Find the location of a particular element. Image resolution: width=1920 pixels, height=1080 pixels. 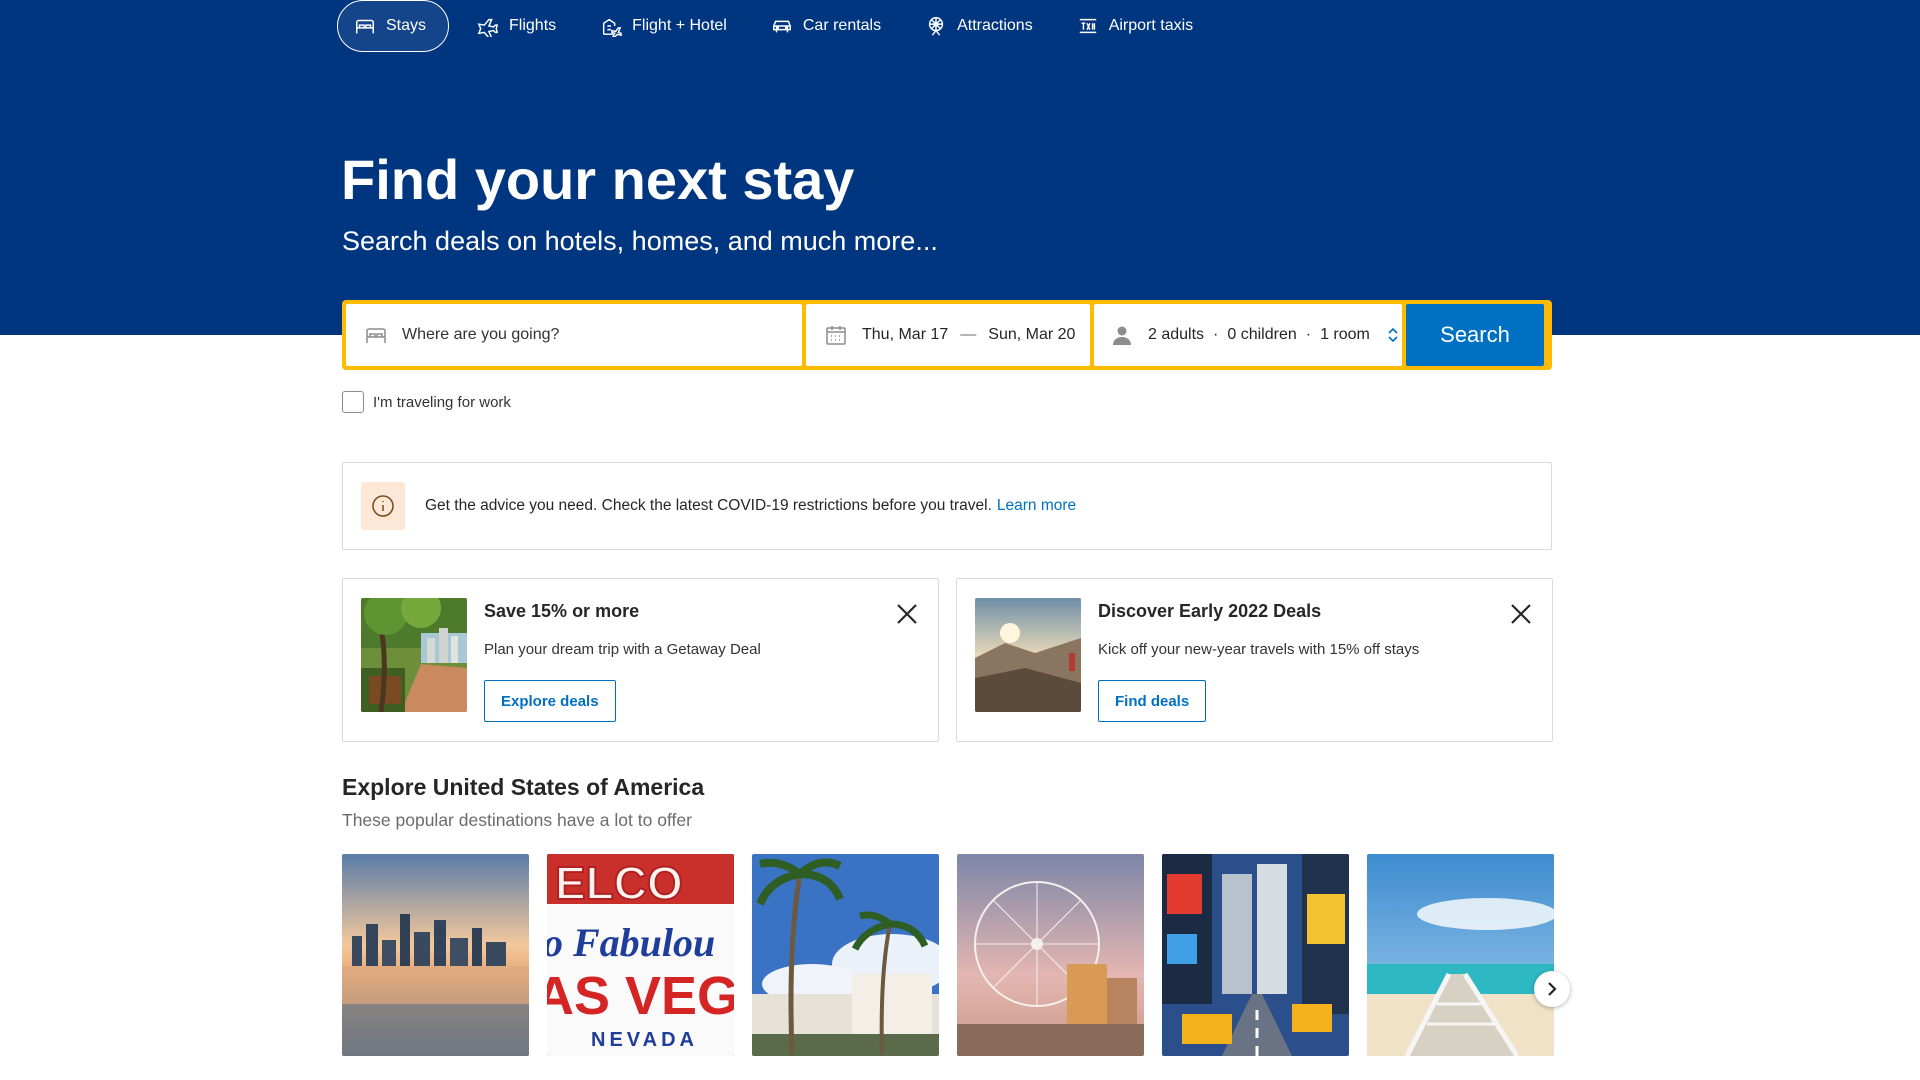

guests-field: 2 adults · 0 children · 1 room is located at coordinates (1248, 335).